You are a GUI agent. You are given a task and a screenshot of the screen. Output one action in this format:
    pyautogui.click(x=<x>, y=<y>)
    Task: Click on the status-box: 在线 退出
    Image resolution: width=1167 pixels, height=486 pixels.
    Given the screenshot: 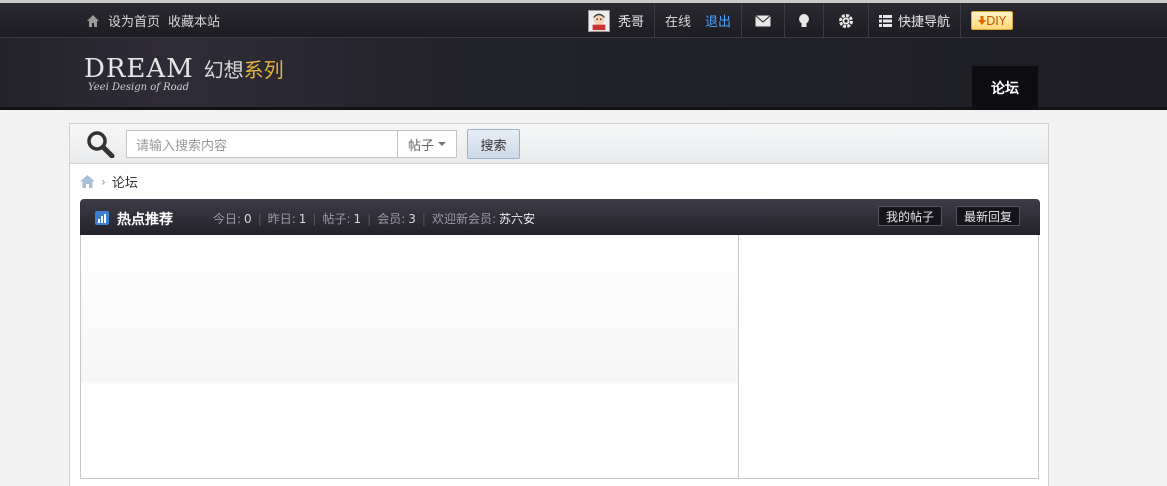 What is the action you would take?
    pyautogui.click(x=699, y=20)
    